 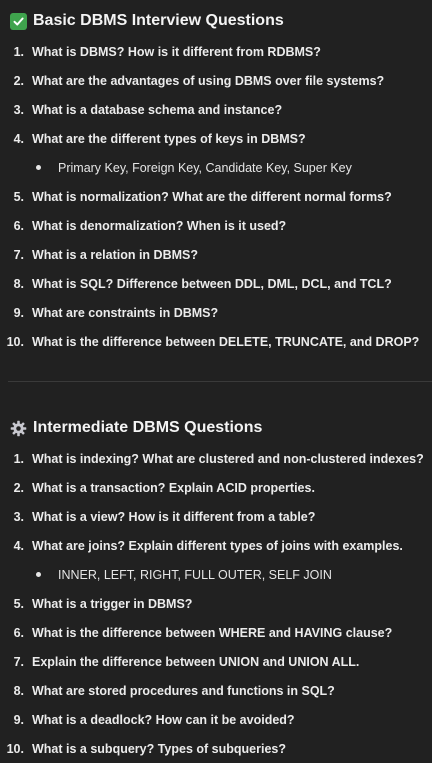 What do you see at coordinates (103, 603) in the screenshot?
I see `list-item: 5. What is a trigger in DBMS?` at bounding box center [103, 603].